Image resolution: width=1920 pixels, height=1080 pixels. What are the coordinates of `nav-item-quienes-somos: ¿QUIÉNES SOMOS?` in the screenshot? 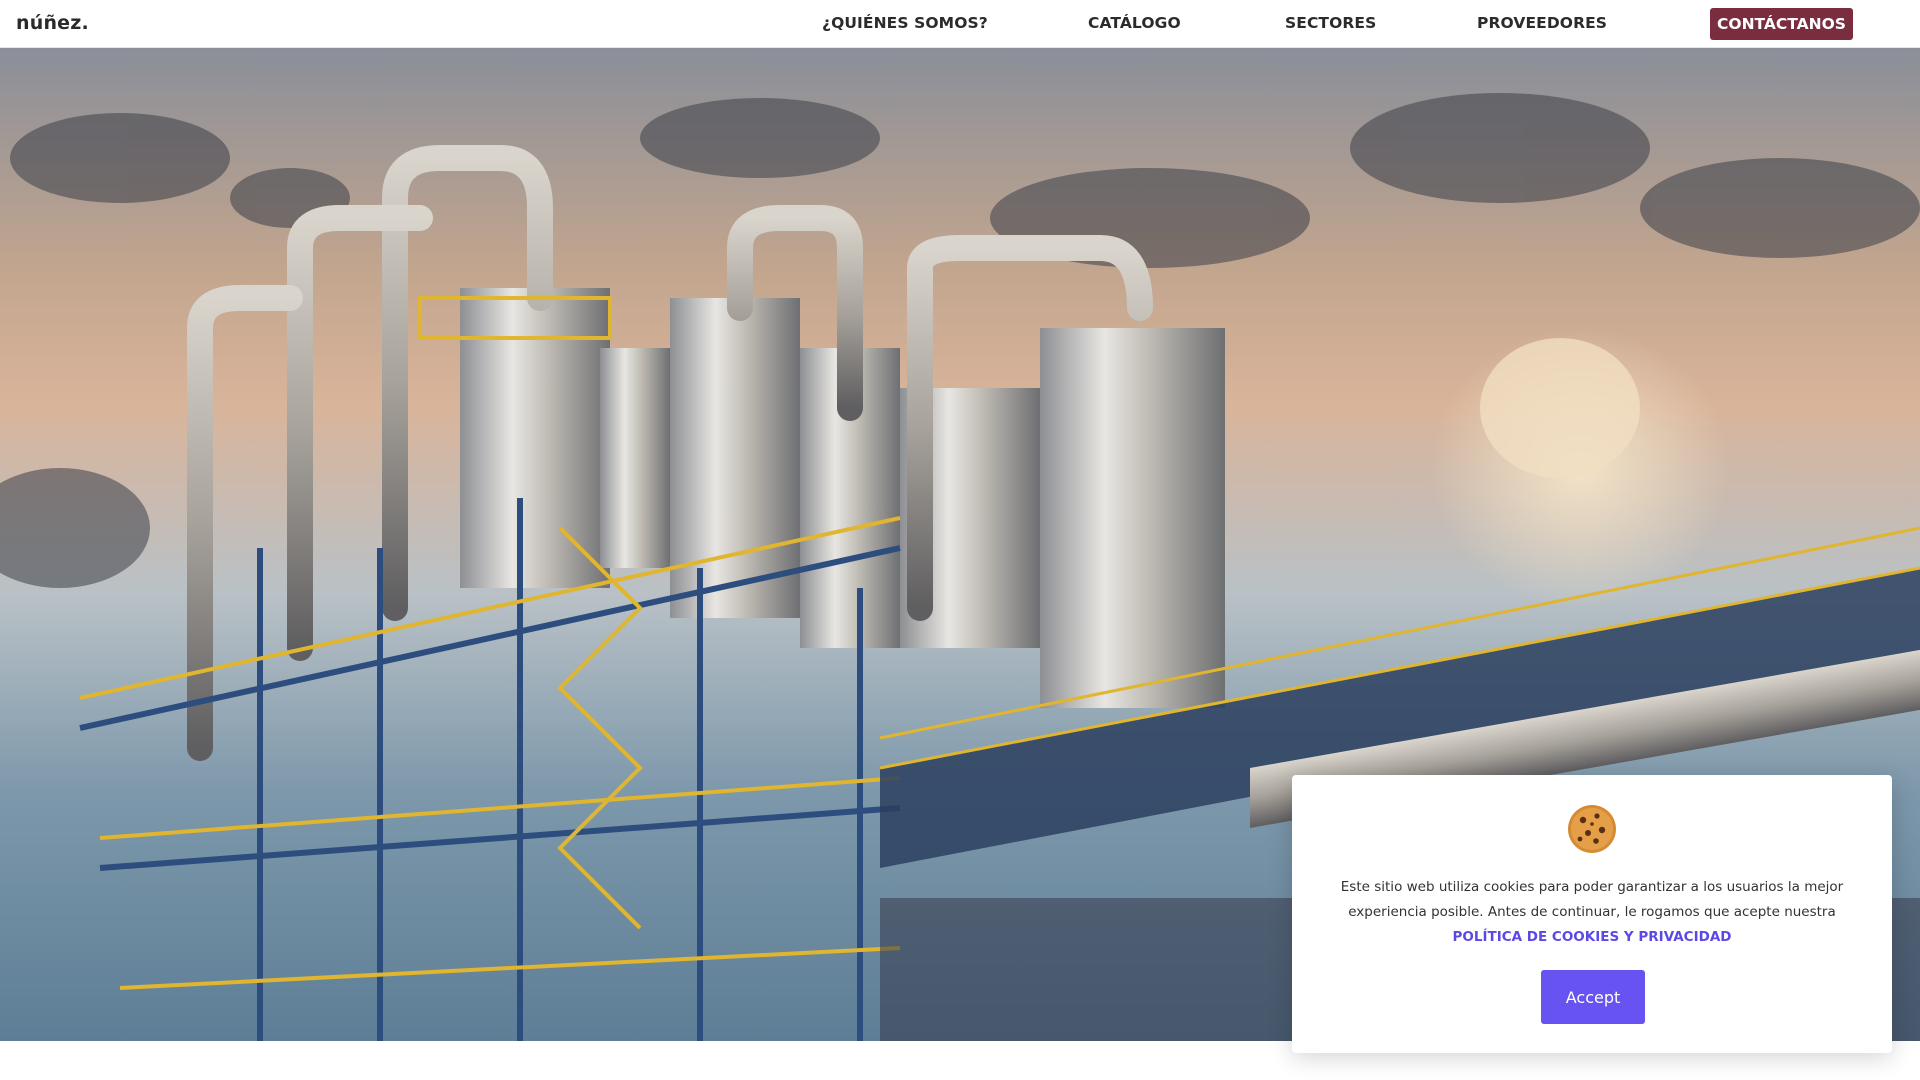 It's located at (905, 23).